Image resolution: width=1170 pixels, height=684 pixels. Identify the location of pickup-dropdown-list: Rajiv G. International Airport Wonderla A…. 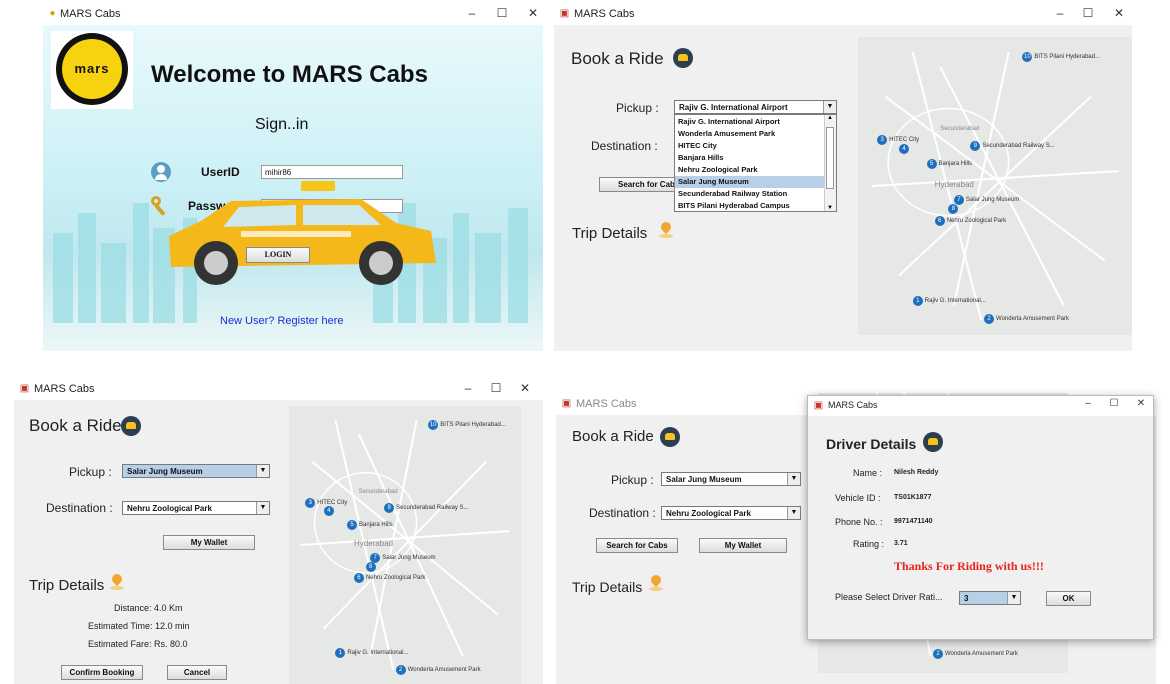
(755, 163).